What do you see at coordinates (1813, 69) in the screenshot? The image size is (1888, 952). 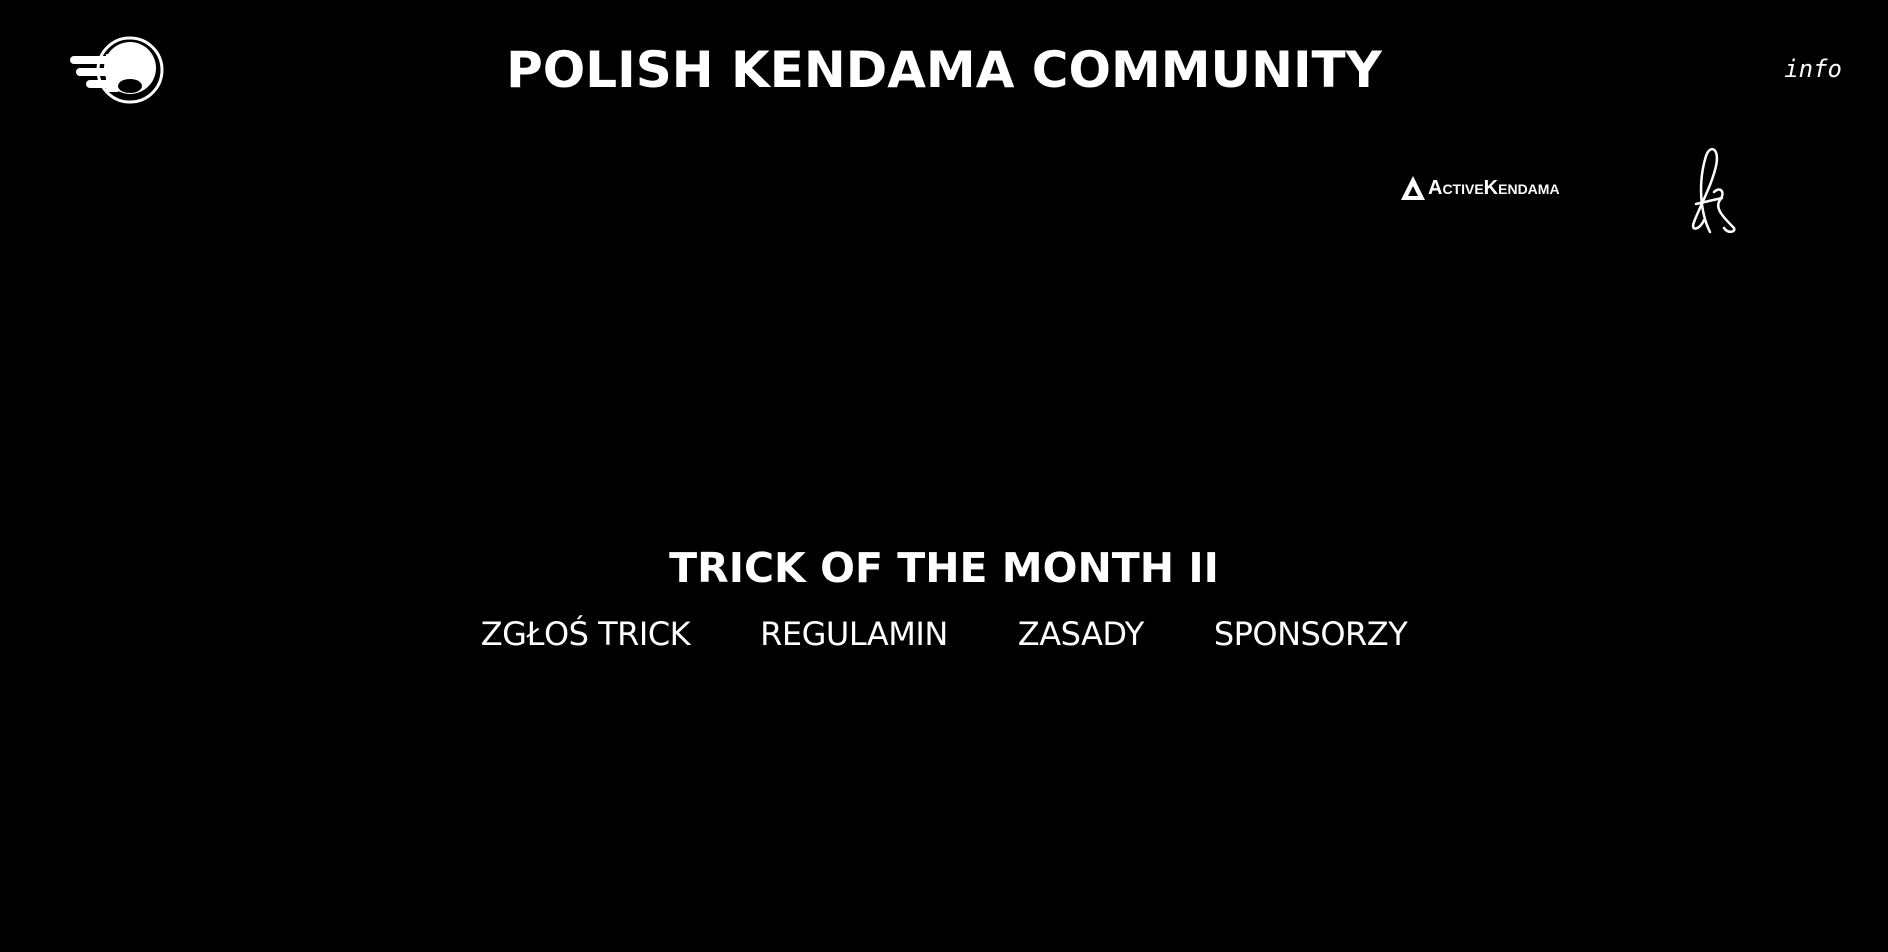 I see `info-link: info` at bounding box center [1813, 69].